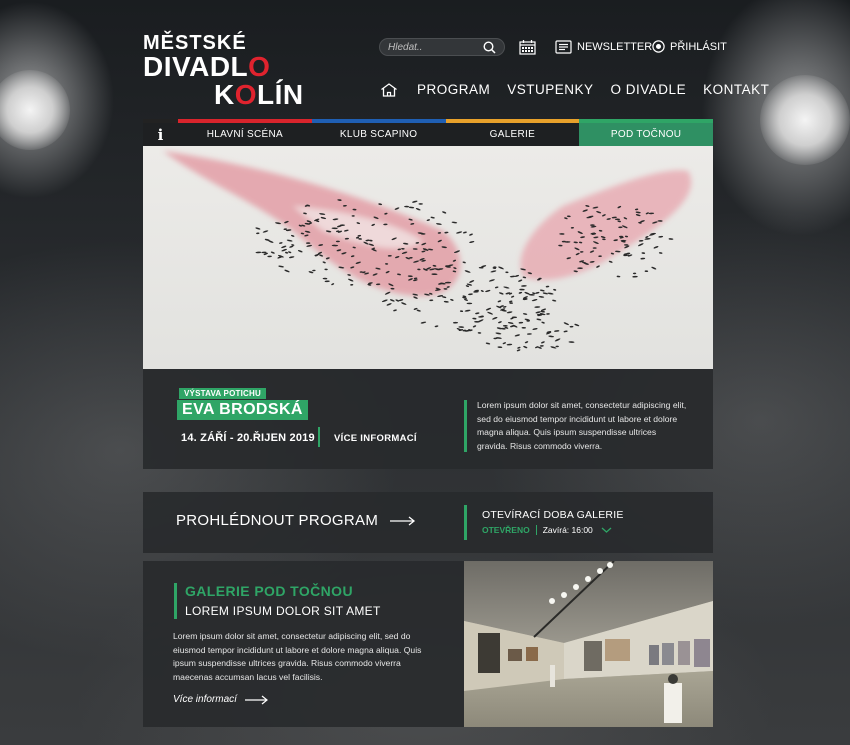 Image resolution: width=850 pixels, height=745 pixels. Describe the element at coordinates (242, 410) in the screenshot. I see `exhibition-artist: EVA BRODSKÁ` at that location.